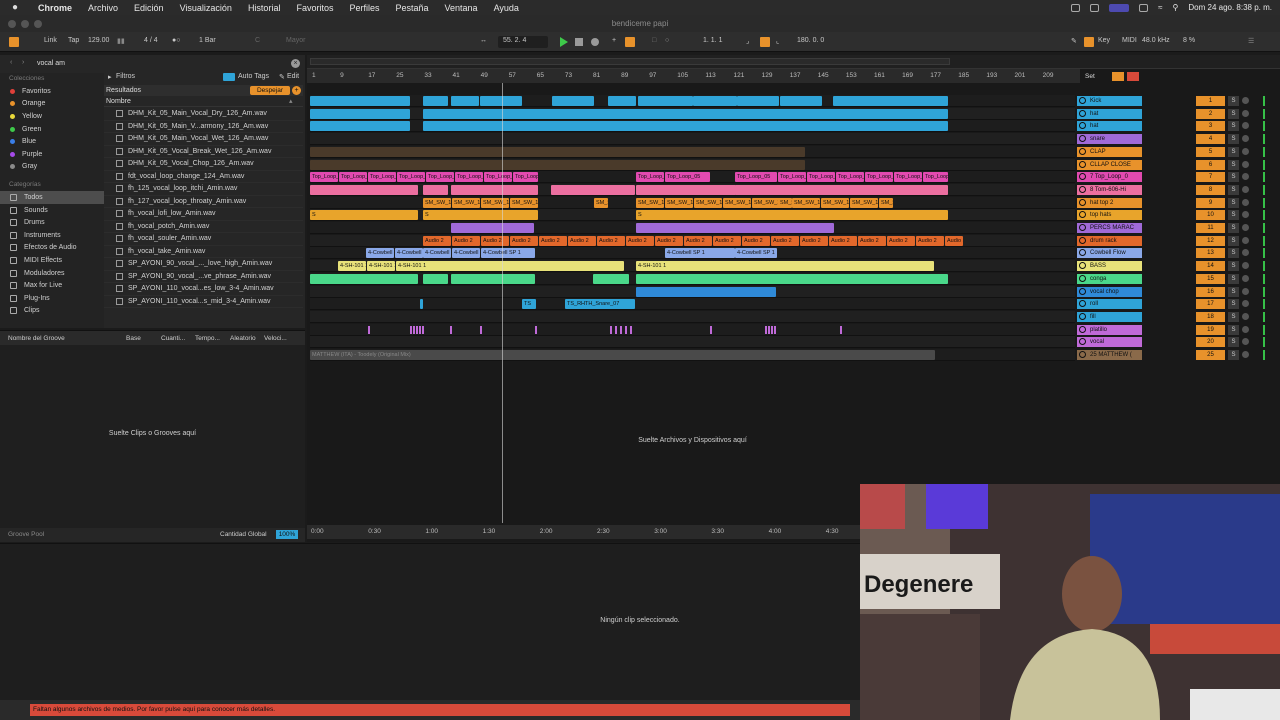  I want to click on list-item: SP_AYONI_110_vocal...es_low_3-4_Amin.wav, so click(203, 289).